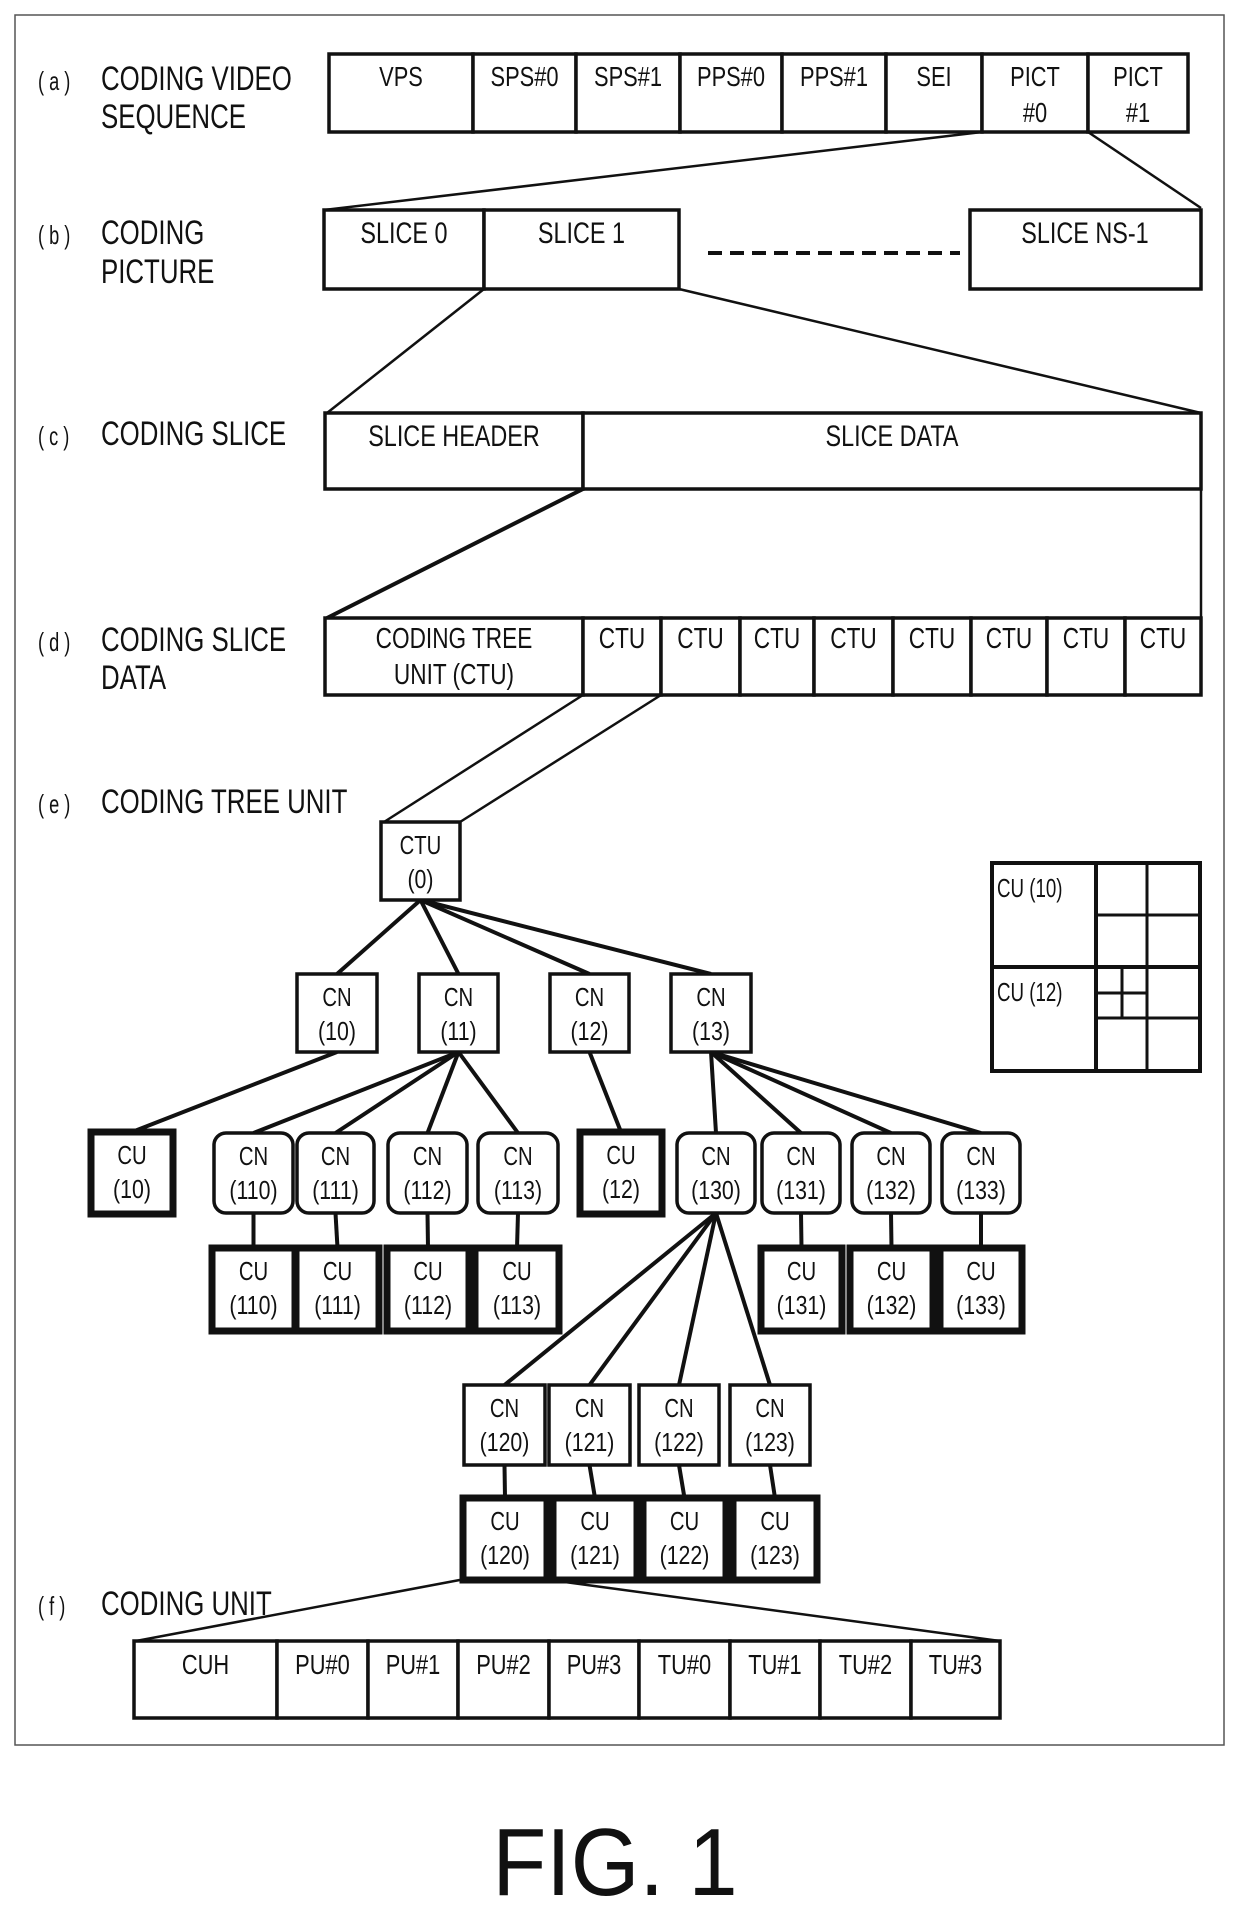 The width and height of the screenshot is (1240, 1911). Describe the element at coordinates (427, 1173) in the screenshot. I see `tree-node-cn112: CN (112)` at that location.